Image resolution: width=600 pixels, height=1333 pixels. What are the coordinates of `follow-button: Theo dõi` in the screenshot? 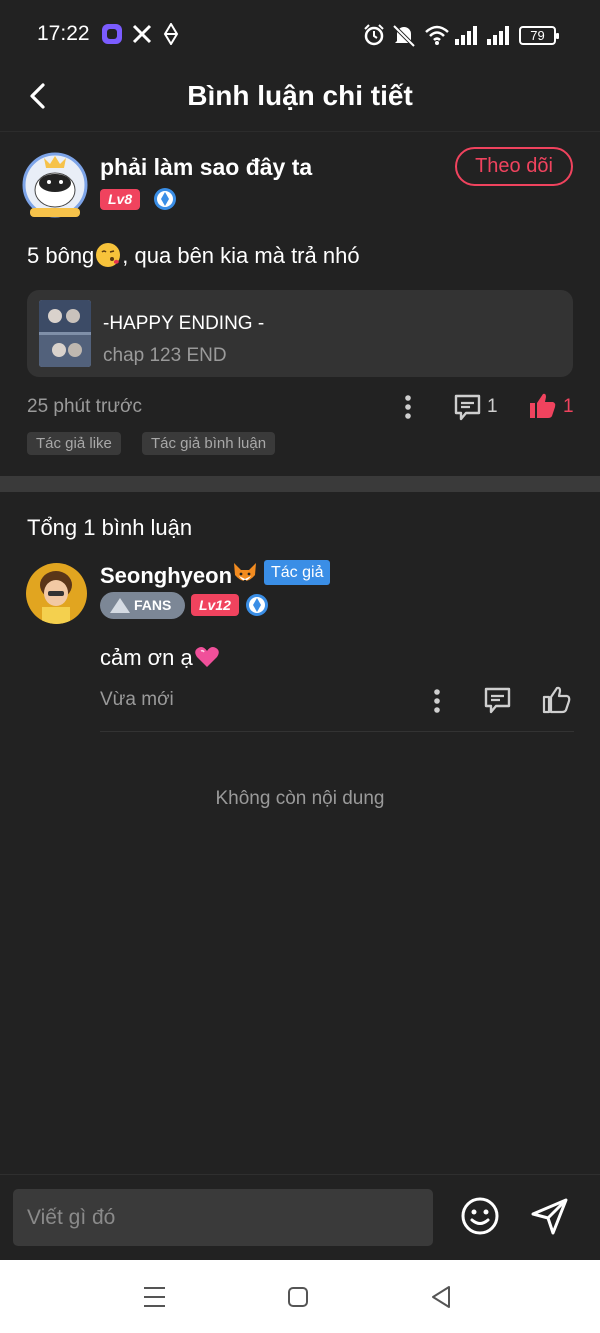 It's located at (514, 166).